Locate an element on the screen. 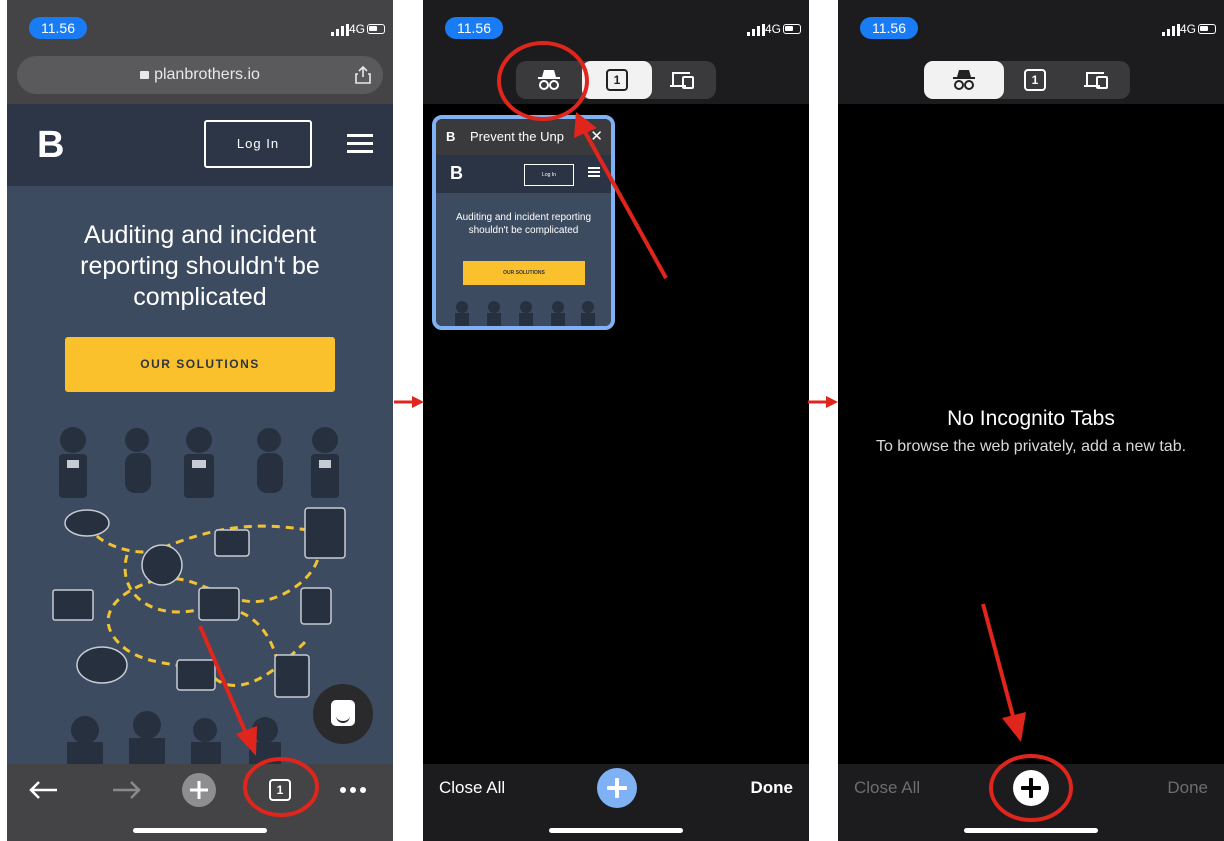 This screenshot has width=1224, height=841. url-text: planbrothers.io is located at coordinates (207, 74).